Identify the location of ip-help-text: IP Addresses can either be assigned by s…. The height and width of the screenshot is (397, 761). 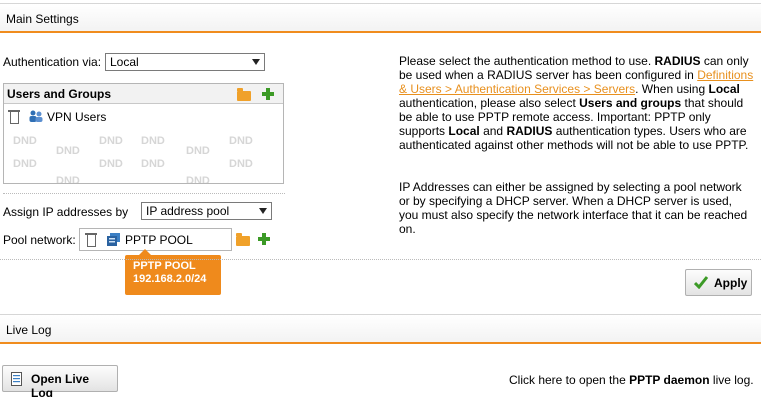
(573, 208).